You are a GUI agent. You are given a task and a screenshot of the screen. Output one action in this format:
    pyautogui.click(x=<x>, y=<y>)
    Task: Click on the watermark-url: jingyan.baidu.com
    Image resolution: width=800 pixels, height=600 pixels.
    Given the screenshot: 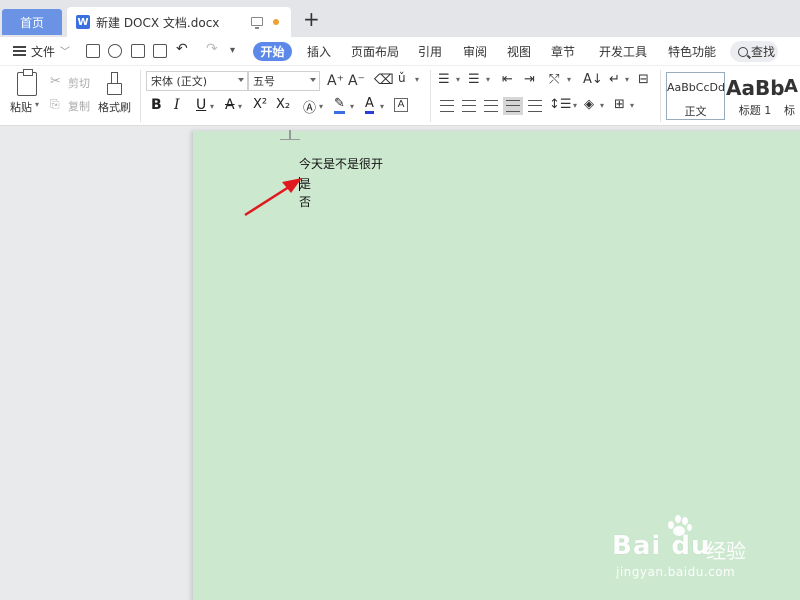 What is the action you would take?
    pyautogui.click(x=676, y=572)
    